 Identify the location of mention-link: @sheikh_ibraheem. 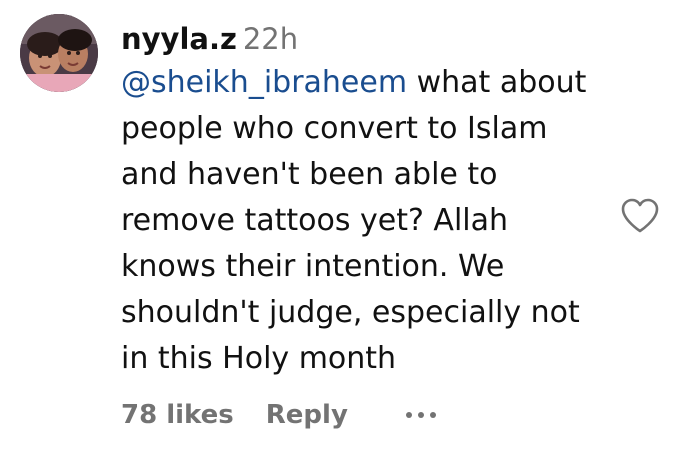
(264, 82).